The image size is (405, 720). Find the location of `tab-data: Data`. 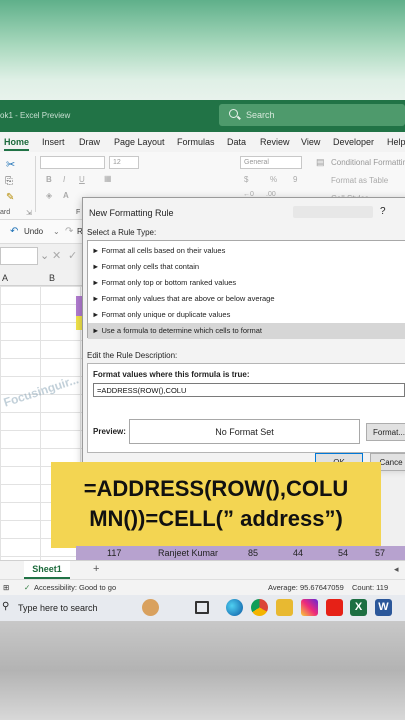

tab-data: Data is located at coordinates (236, 142).